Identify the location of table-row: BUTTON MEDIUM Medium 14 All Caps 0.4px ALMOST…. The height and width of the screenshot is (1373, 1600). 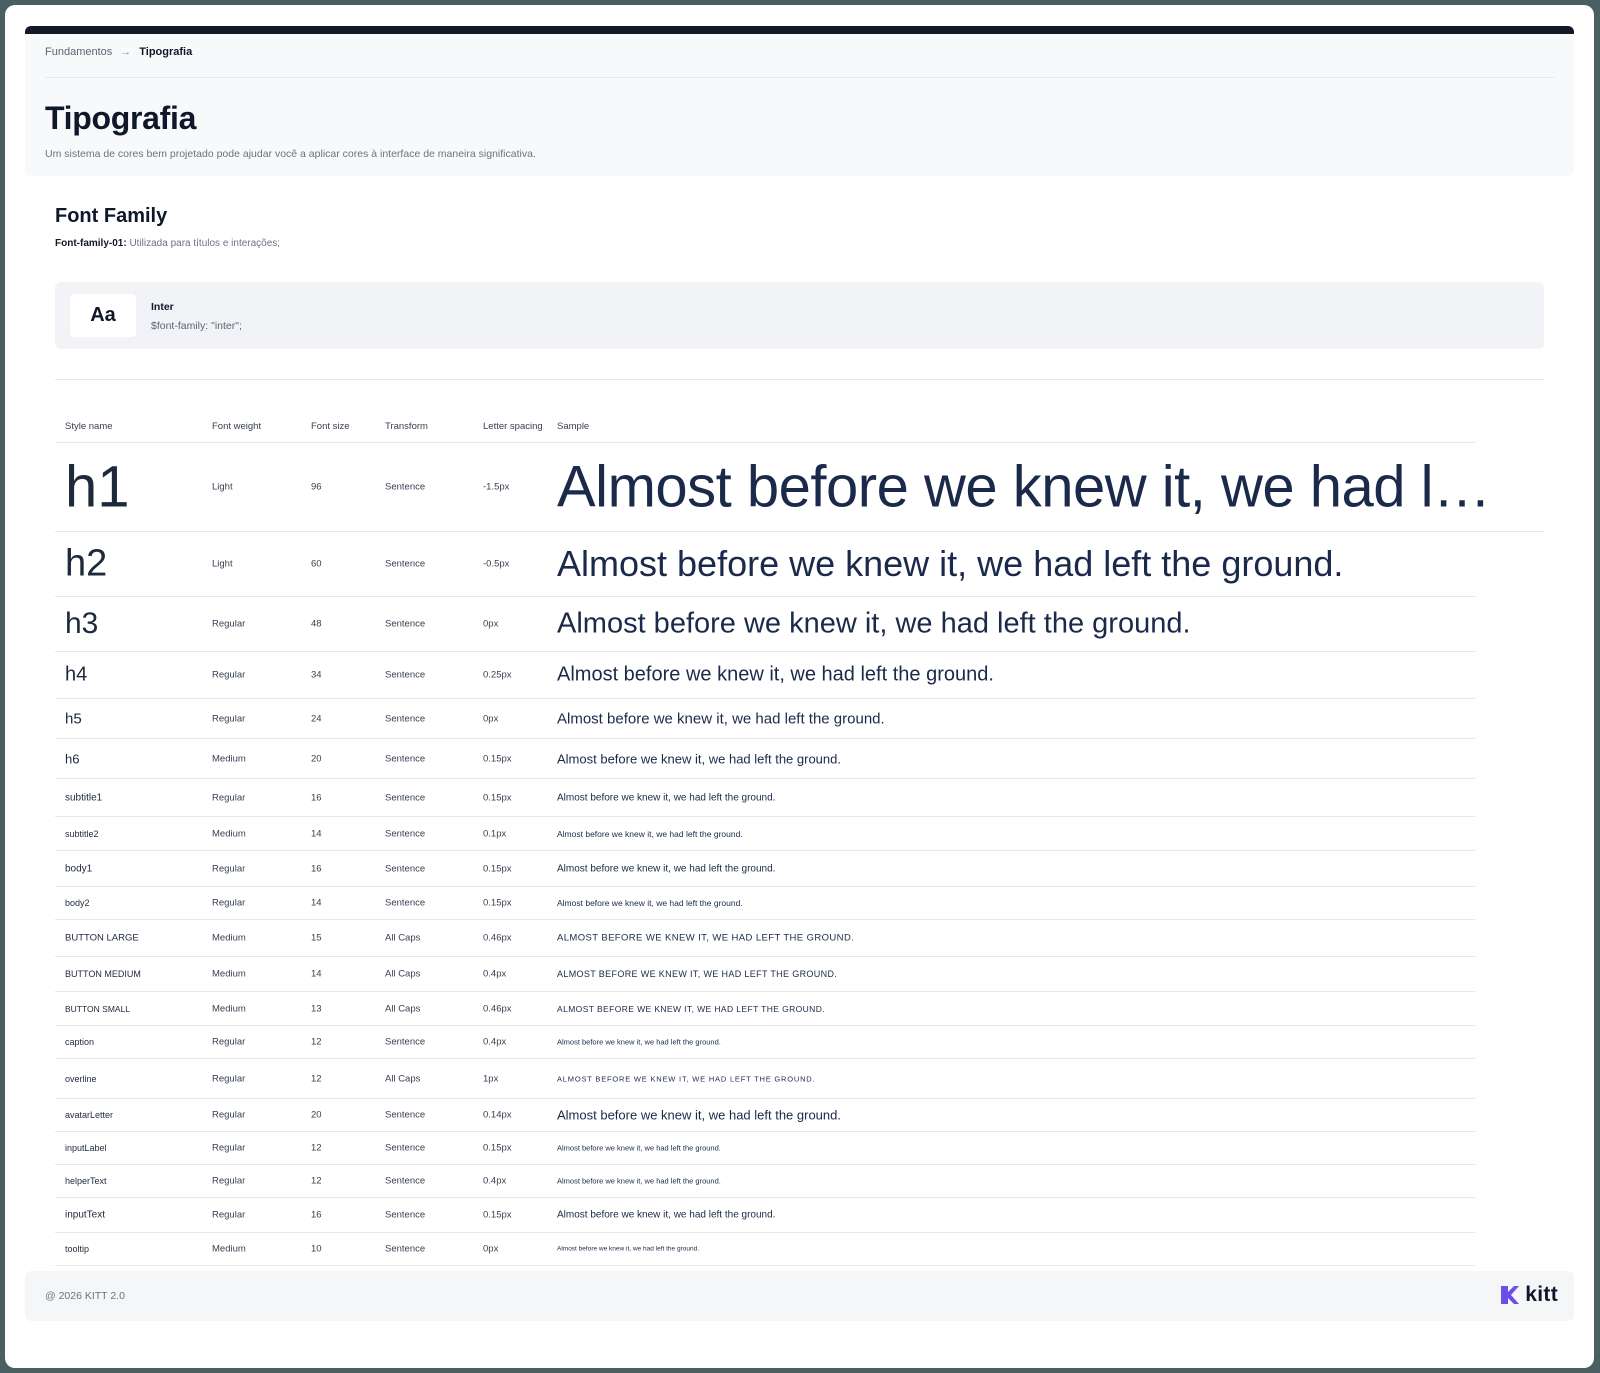
(765, 974).